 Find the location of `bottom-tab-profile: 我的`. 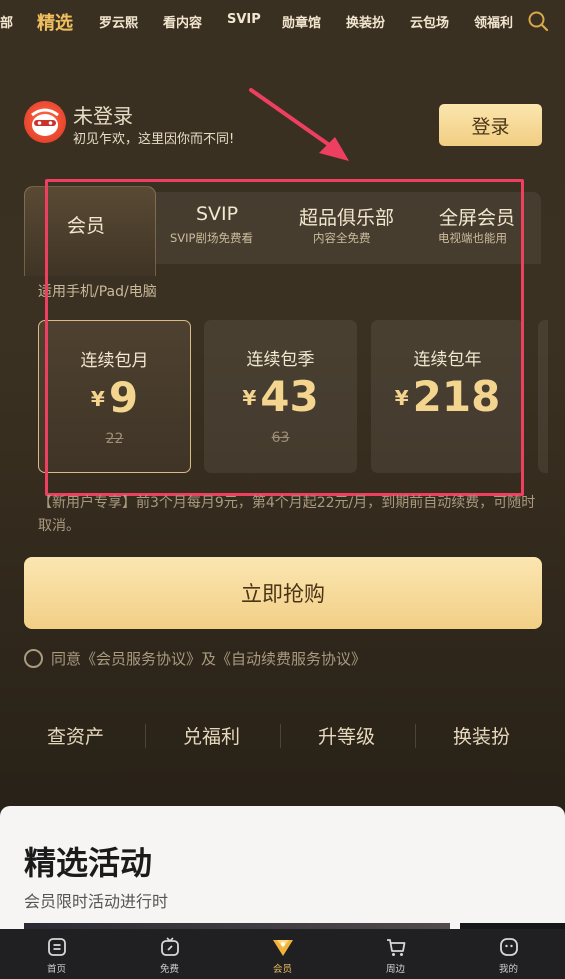

bottom-tab-profile: 我的 is located at coordinates (508, 954).